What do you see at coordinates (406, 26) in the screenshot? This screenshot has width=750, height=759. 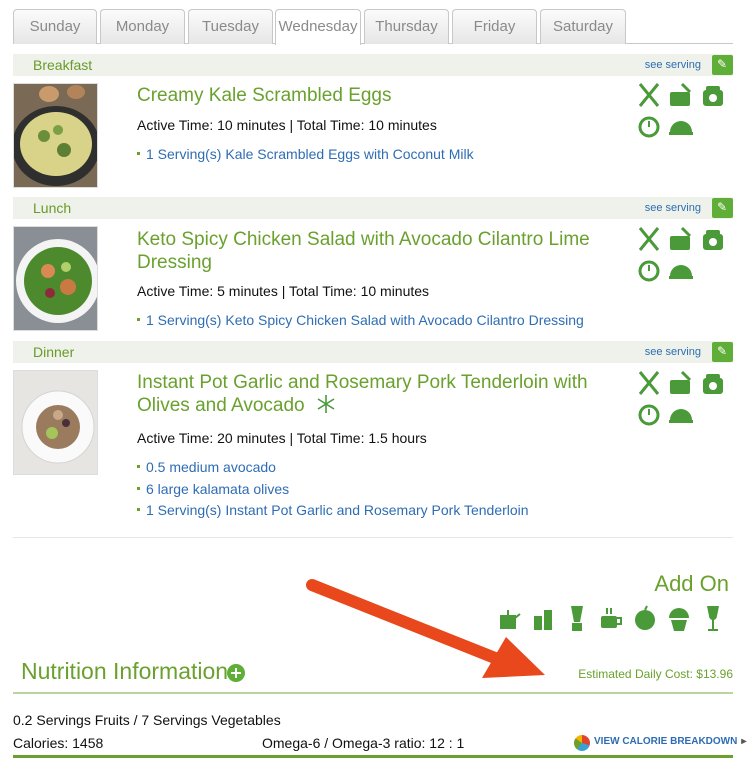 I see `tab-thursday: Thursday` at bounding box center [406, 26].